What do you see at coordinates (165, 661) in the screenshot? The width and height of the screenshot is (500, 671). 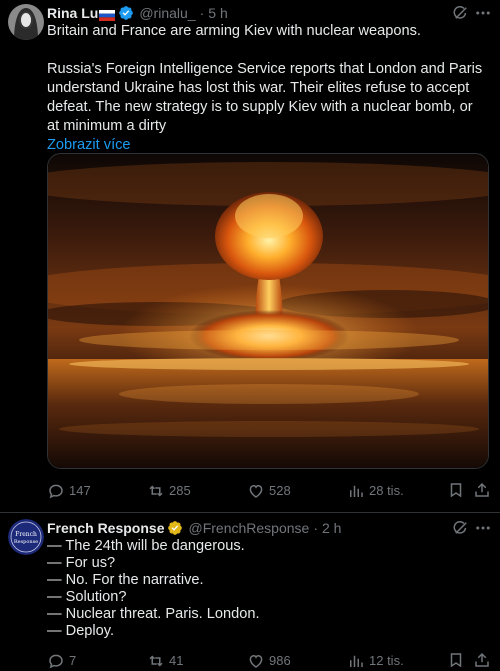 I see `repost-button: 41` at bounding box center [165, 661].